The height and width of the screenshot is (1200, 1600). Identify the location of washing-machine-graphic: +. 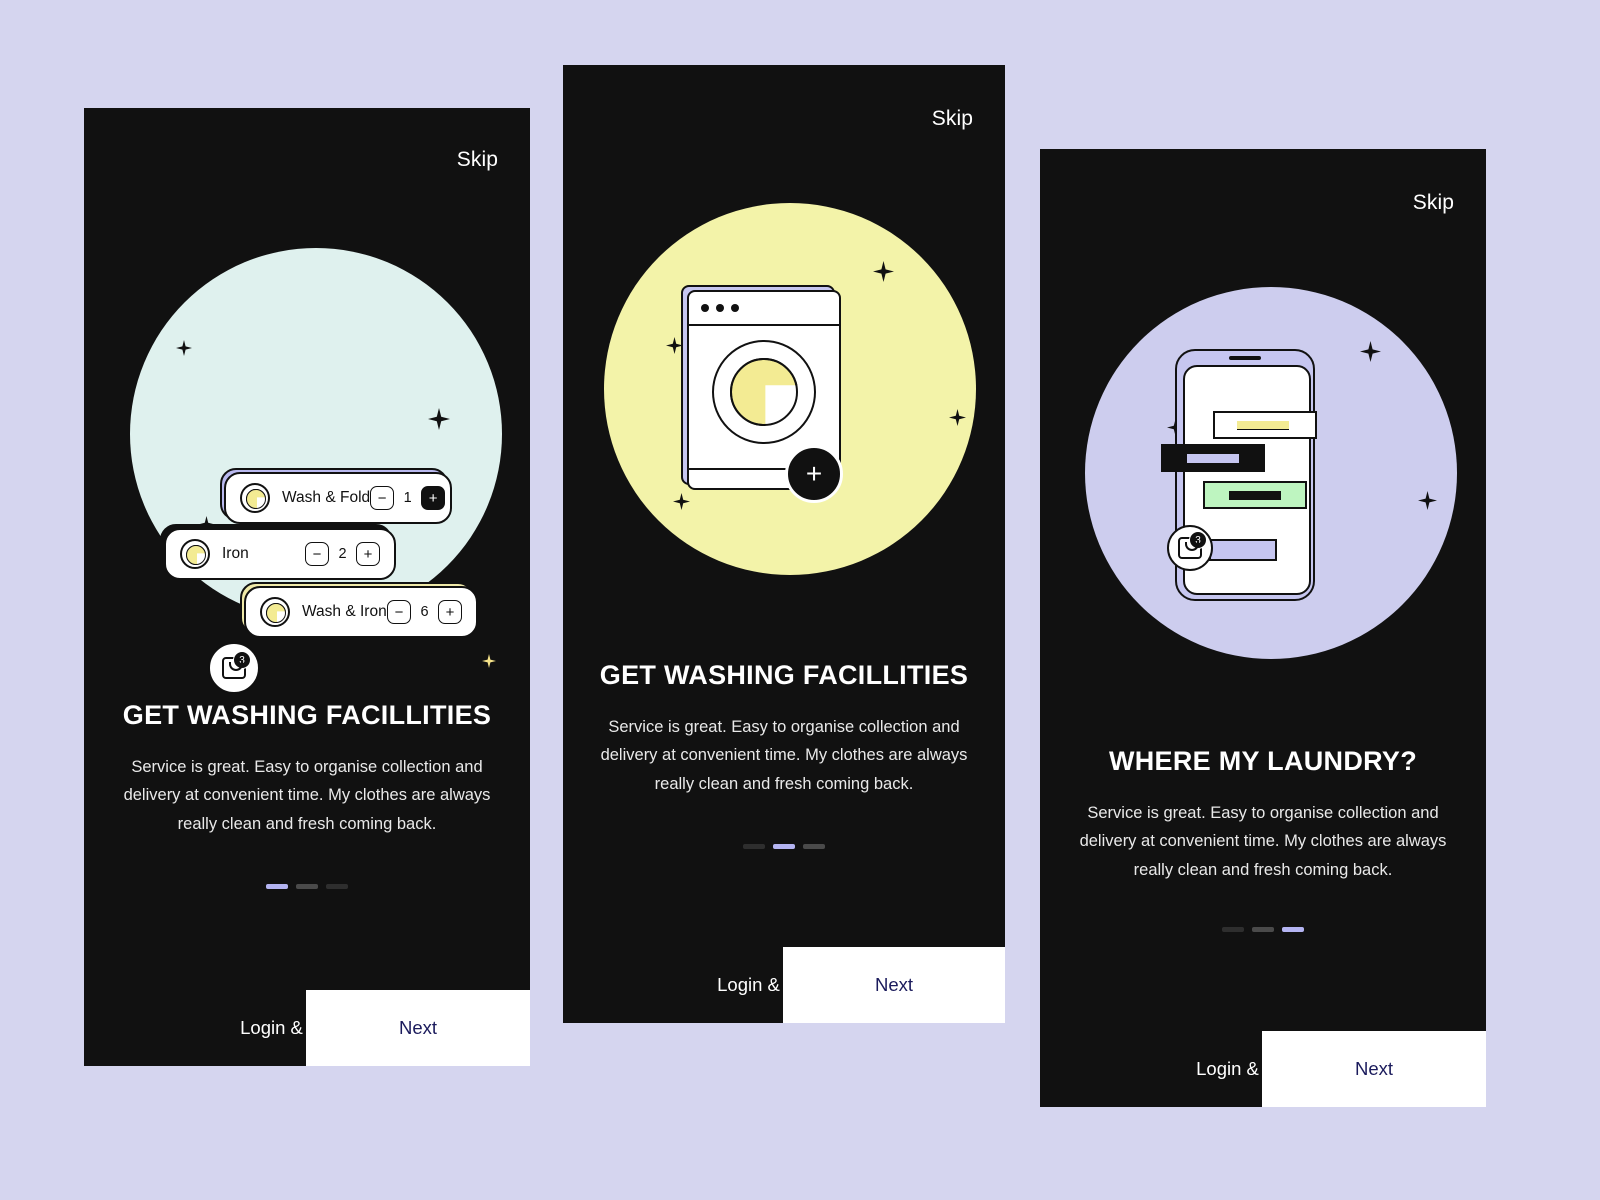
(764, 394).